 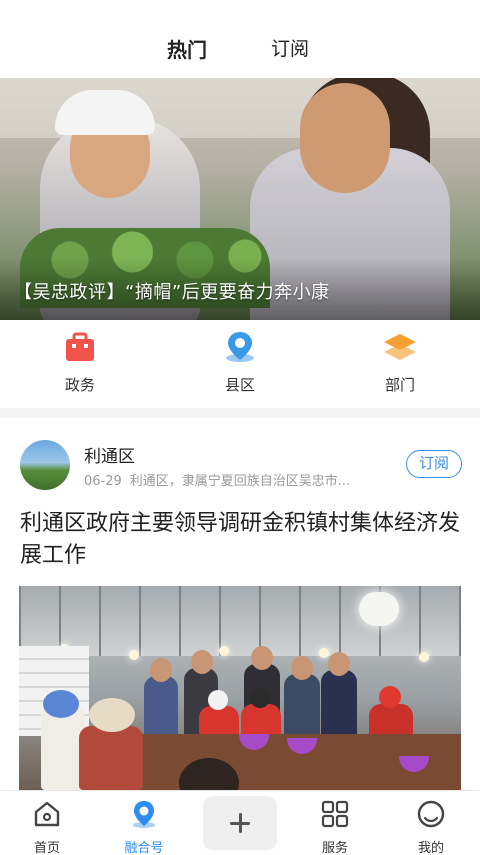 I want to click on banner-caption: 【吴忠政评】“摘帽”后更要奋力奔小康, so click(x=172, y=292).